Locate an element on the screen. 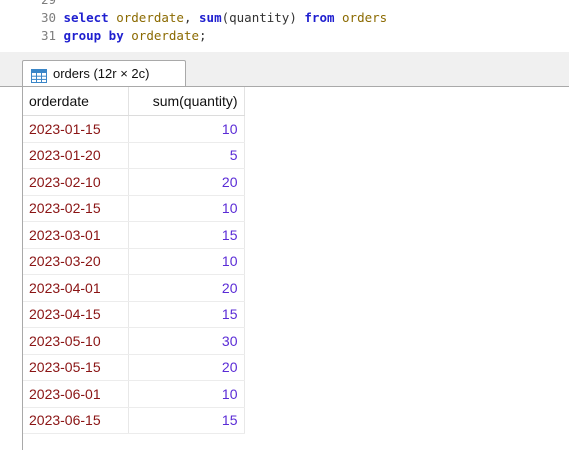 This screenshot has width=569, height=450. header-row: orderdate sum(quantity) is located at coordinates (134, 101).